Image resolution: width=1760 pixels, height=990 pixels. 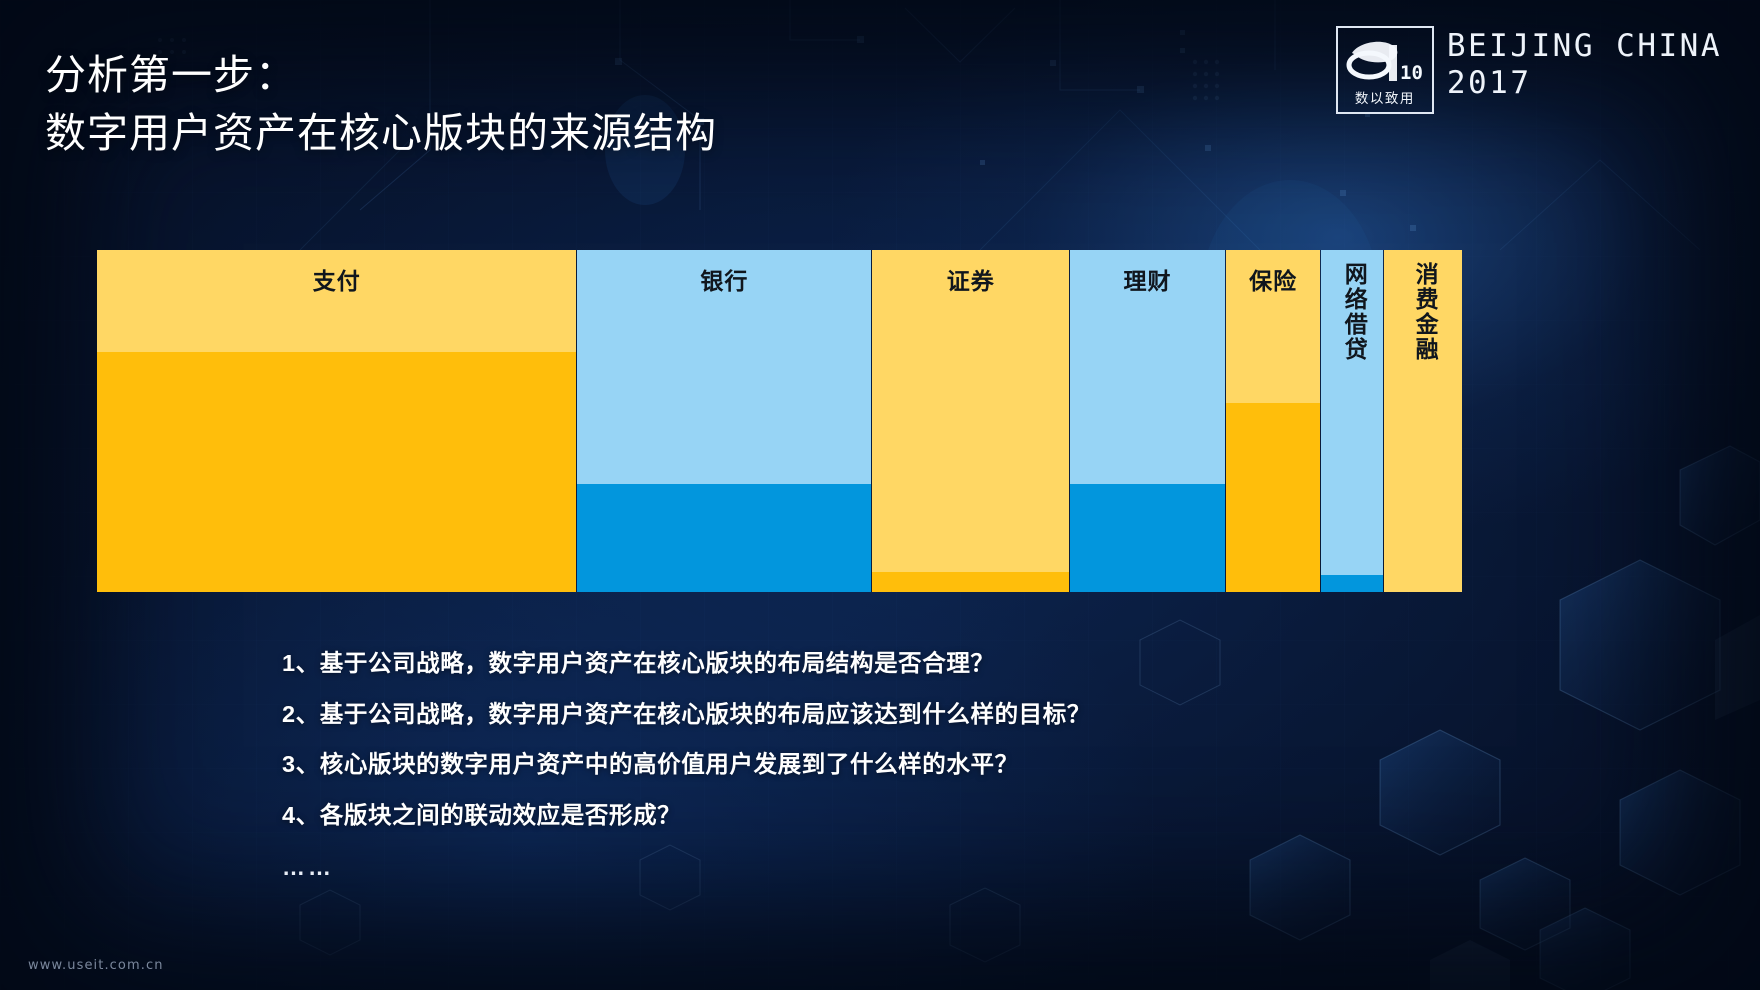 What do you see at coordinates (1384, 98) in the screenshot?
I see `logo-slogan: 数以致用` at bounding box center [1384, 98].